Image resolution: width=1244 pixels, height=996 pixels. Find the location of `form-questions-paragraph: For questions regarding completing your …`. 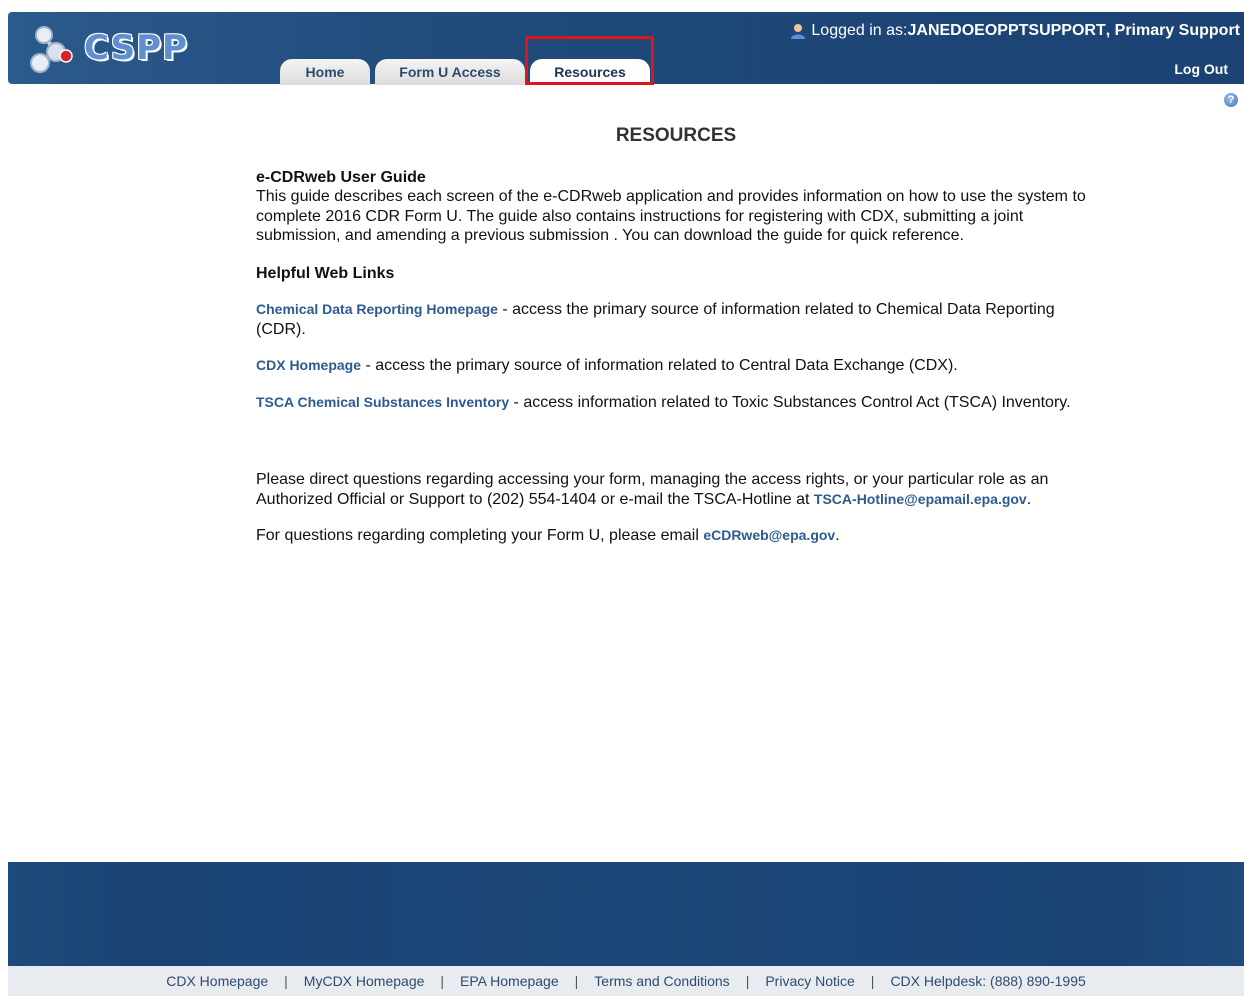

form-questions-paragraph: For questions regarding completing your … is located at coordinates (676, 536).